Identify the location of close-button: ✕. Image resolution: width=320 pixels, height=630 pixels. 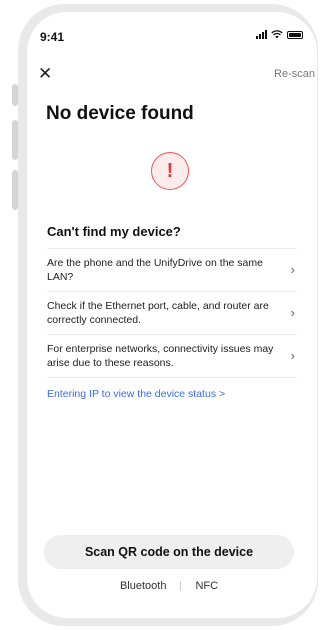
(45, 73).